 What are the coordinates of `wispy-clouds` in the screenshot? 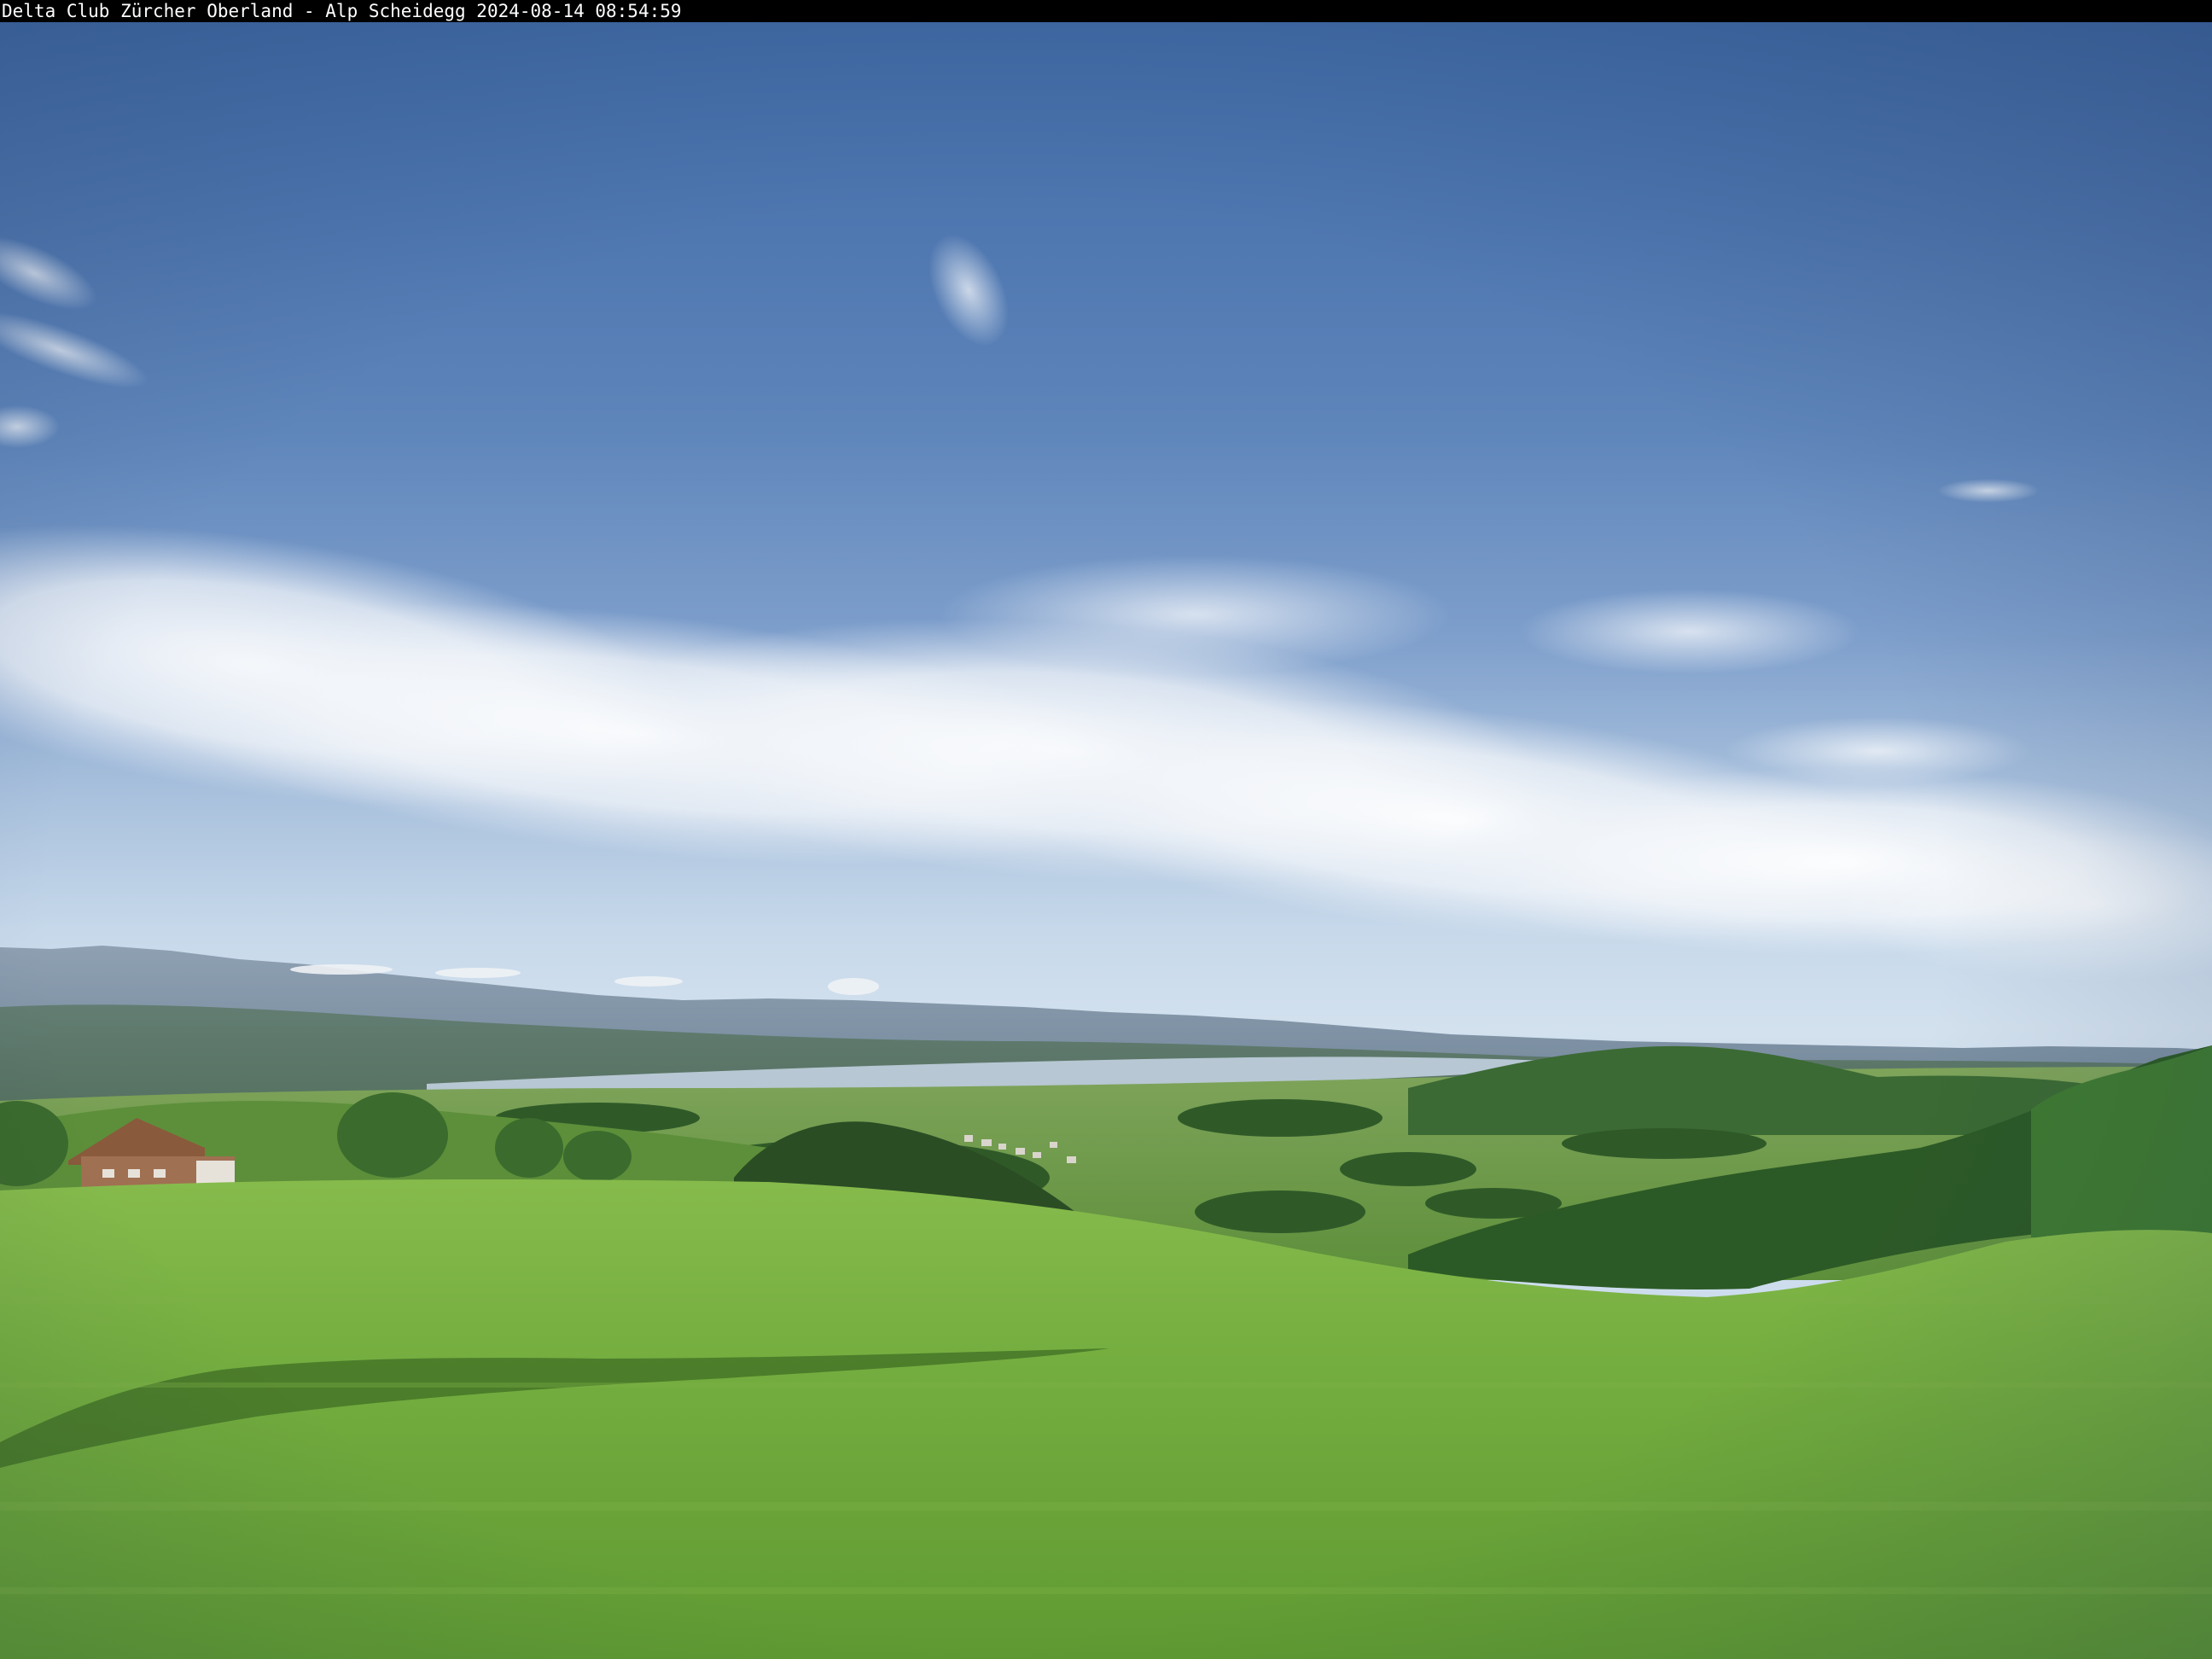 It's located at (1020, 368).